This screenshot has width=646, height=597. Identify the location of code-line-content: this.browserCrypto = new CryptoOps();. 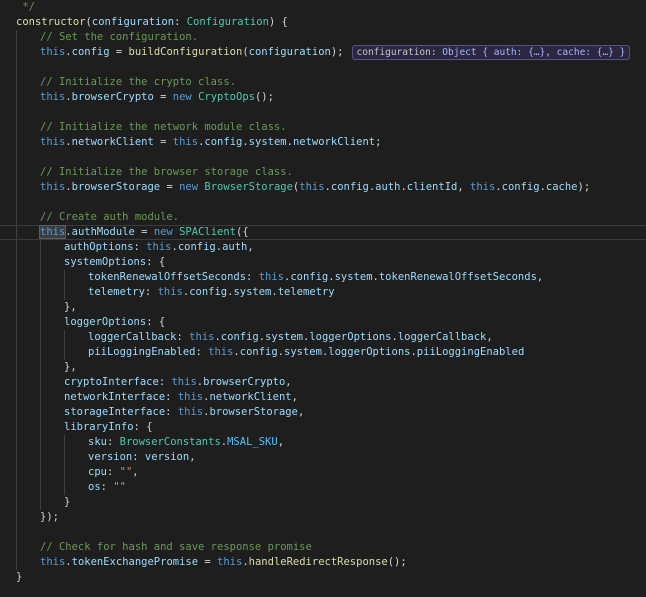
(157, 97).